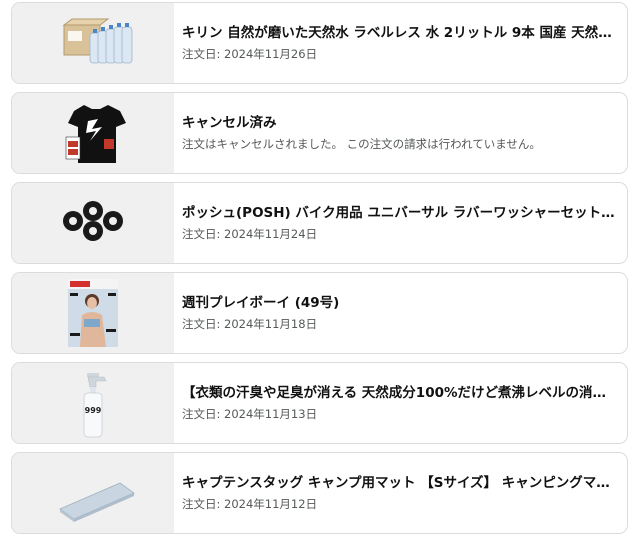 The image size is (640, 535). Describe the element at coordinates (250, 504) in the screenshot. I see `order-date: 注文日: 2024年11月12日` at that location.